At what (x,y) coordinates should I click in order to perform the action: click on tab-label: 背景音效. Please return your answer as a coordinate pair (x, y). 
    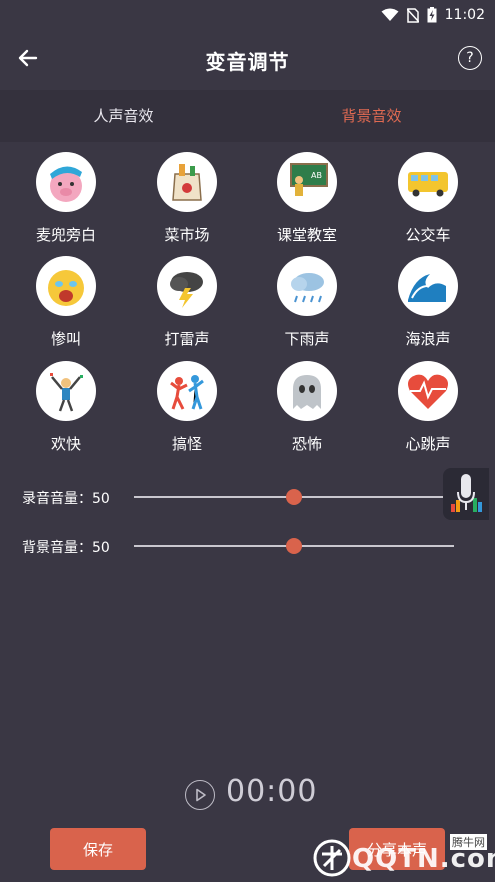
    Looking at the image, I should click on (371, 115).